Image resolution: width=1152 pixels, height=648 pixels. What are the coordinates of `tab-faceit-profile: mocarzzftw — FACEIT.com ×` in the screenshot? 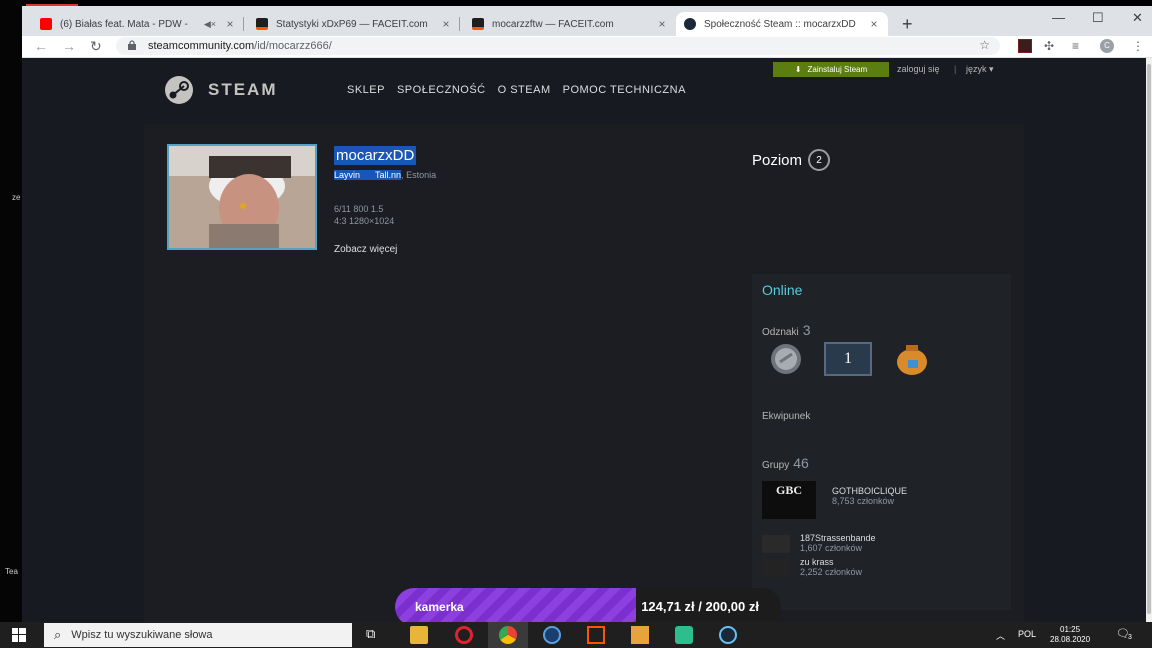 It's located at (570, 24).